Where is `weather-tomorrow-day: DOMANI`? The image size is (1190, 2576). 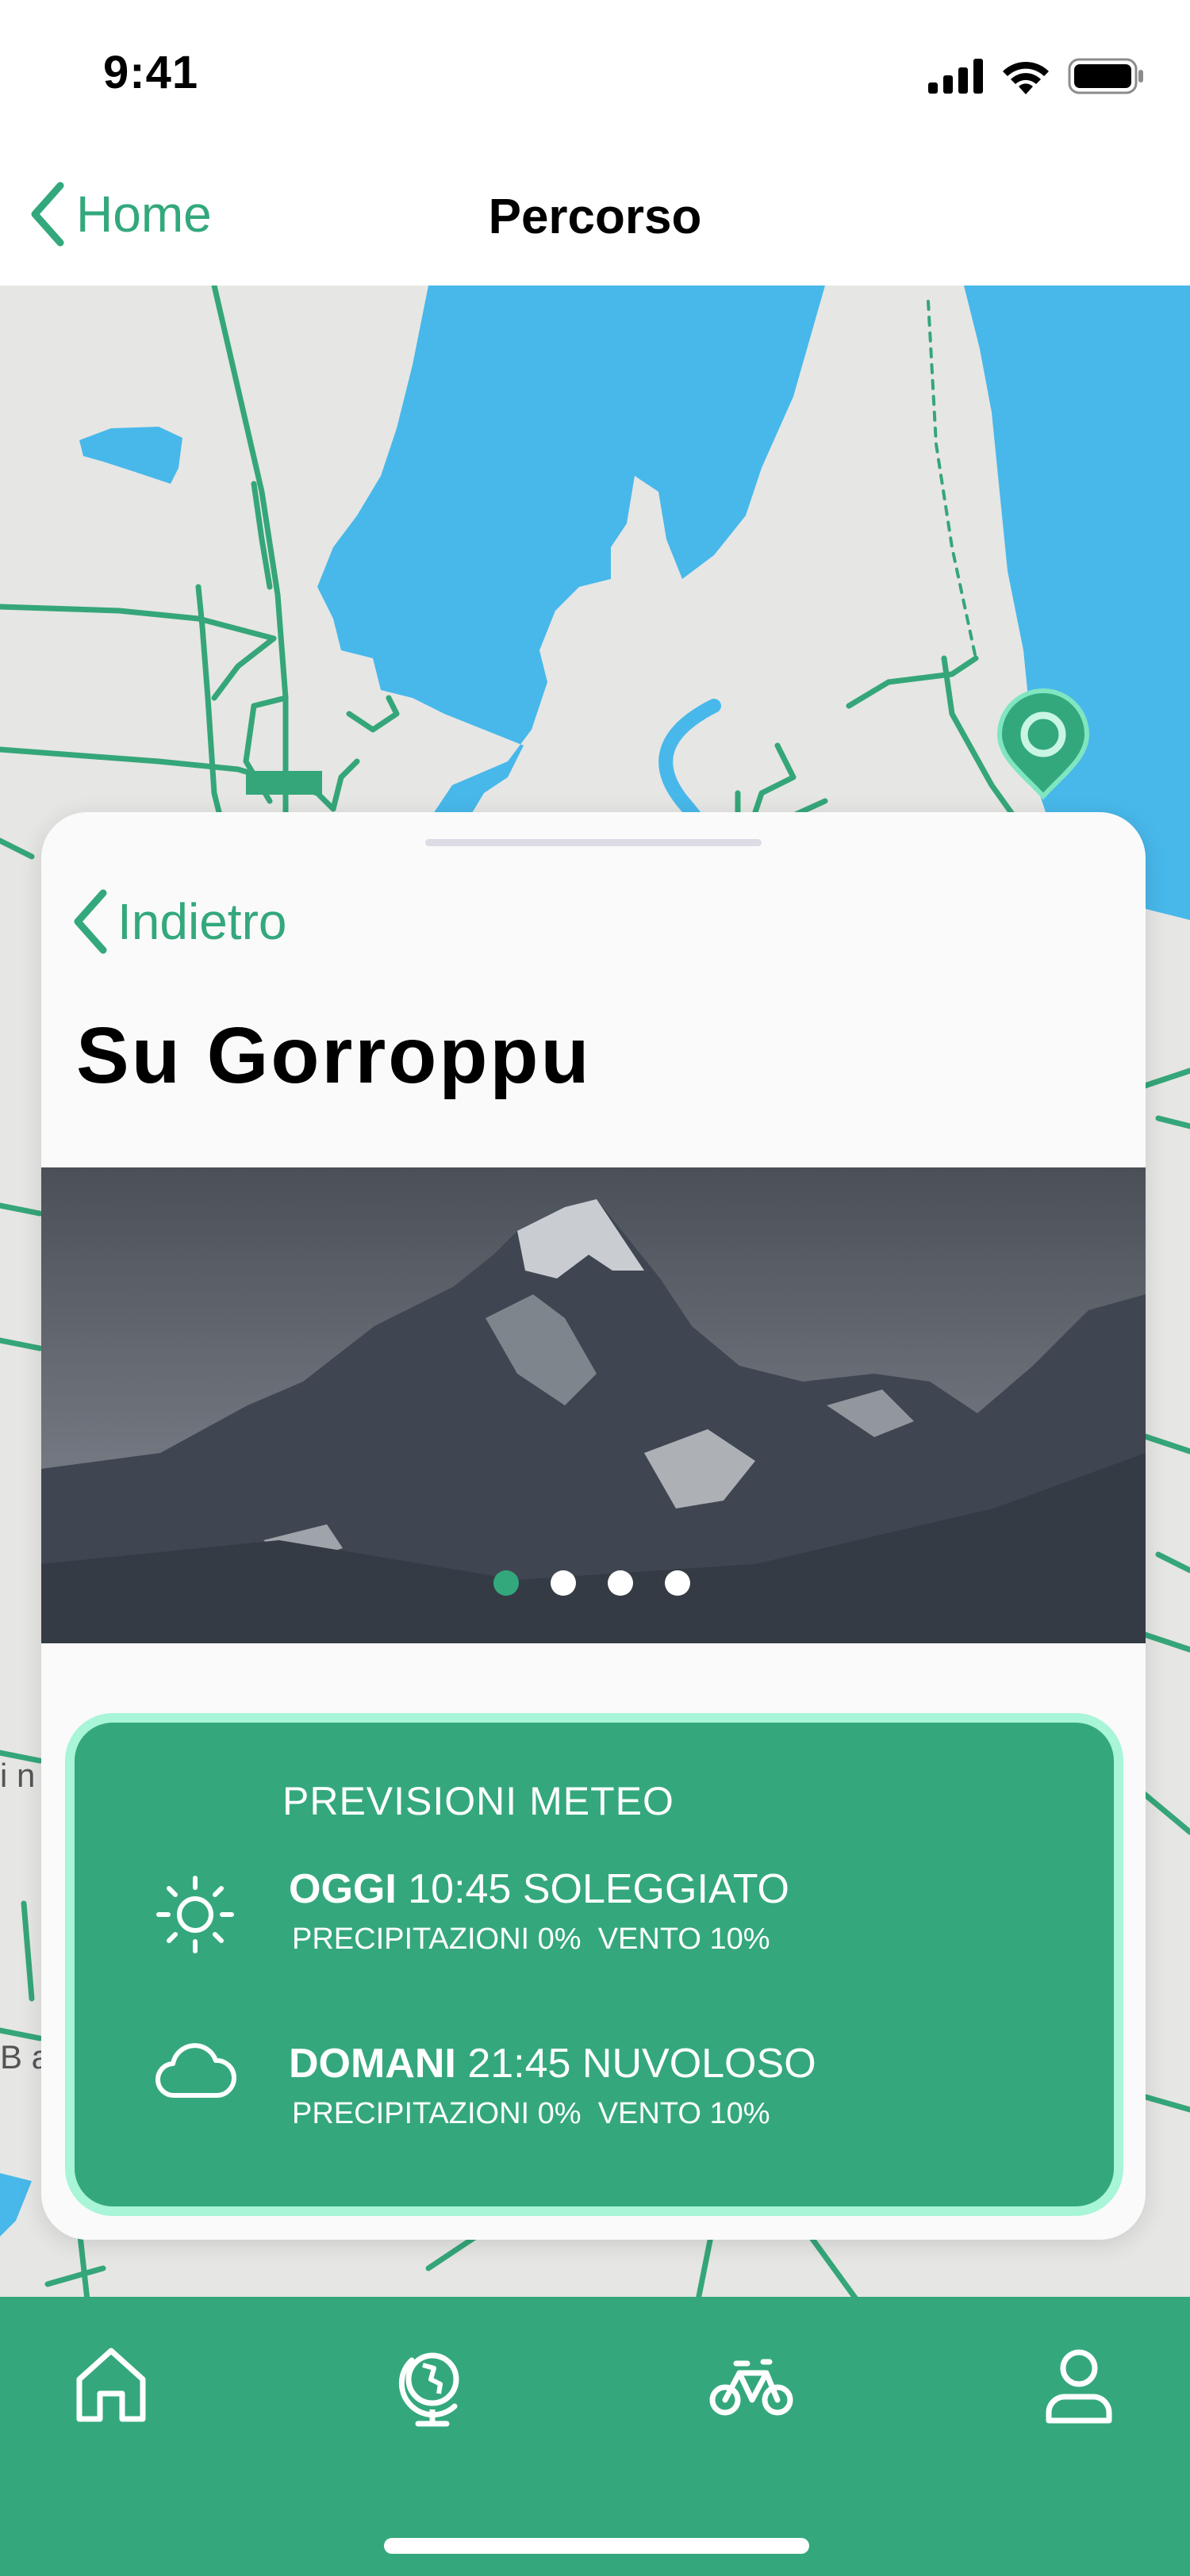 weather-tomorrow-day: DOMANI is located at coordinates (372, 2064).